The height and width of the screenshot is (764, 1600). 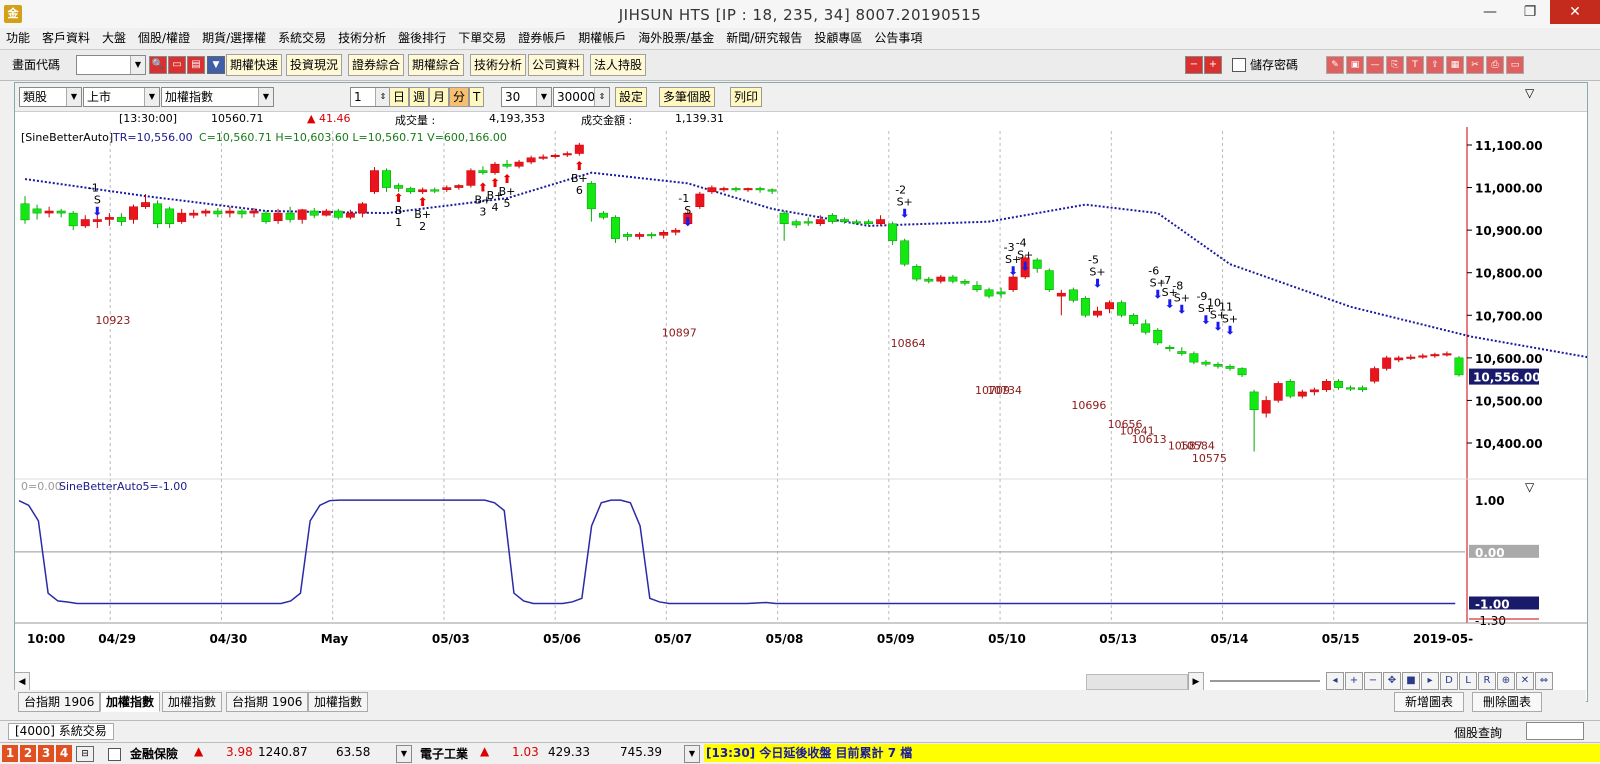 What do you see at coordinates (1354, 681) in the screenshot?
I see `chart-nav-icon: +` at bounding box center [1354, 681].